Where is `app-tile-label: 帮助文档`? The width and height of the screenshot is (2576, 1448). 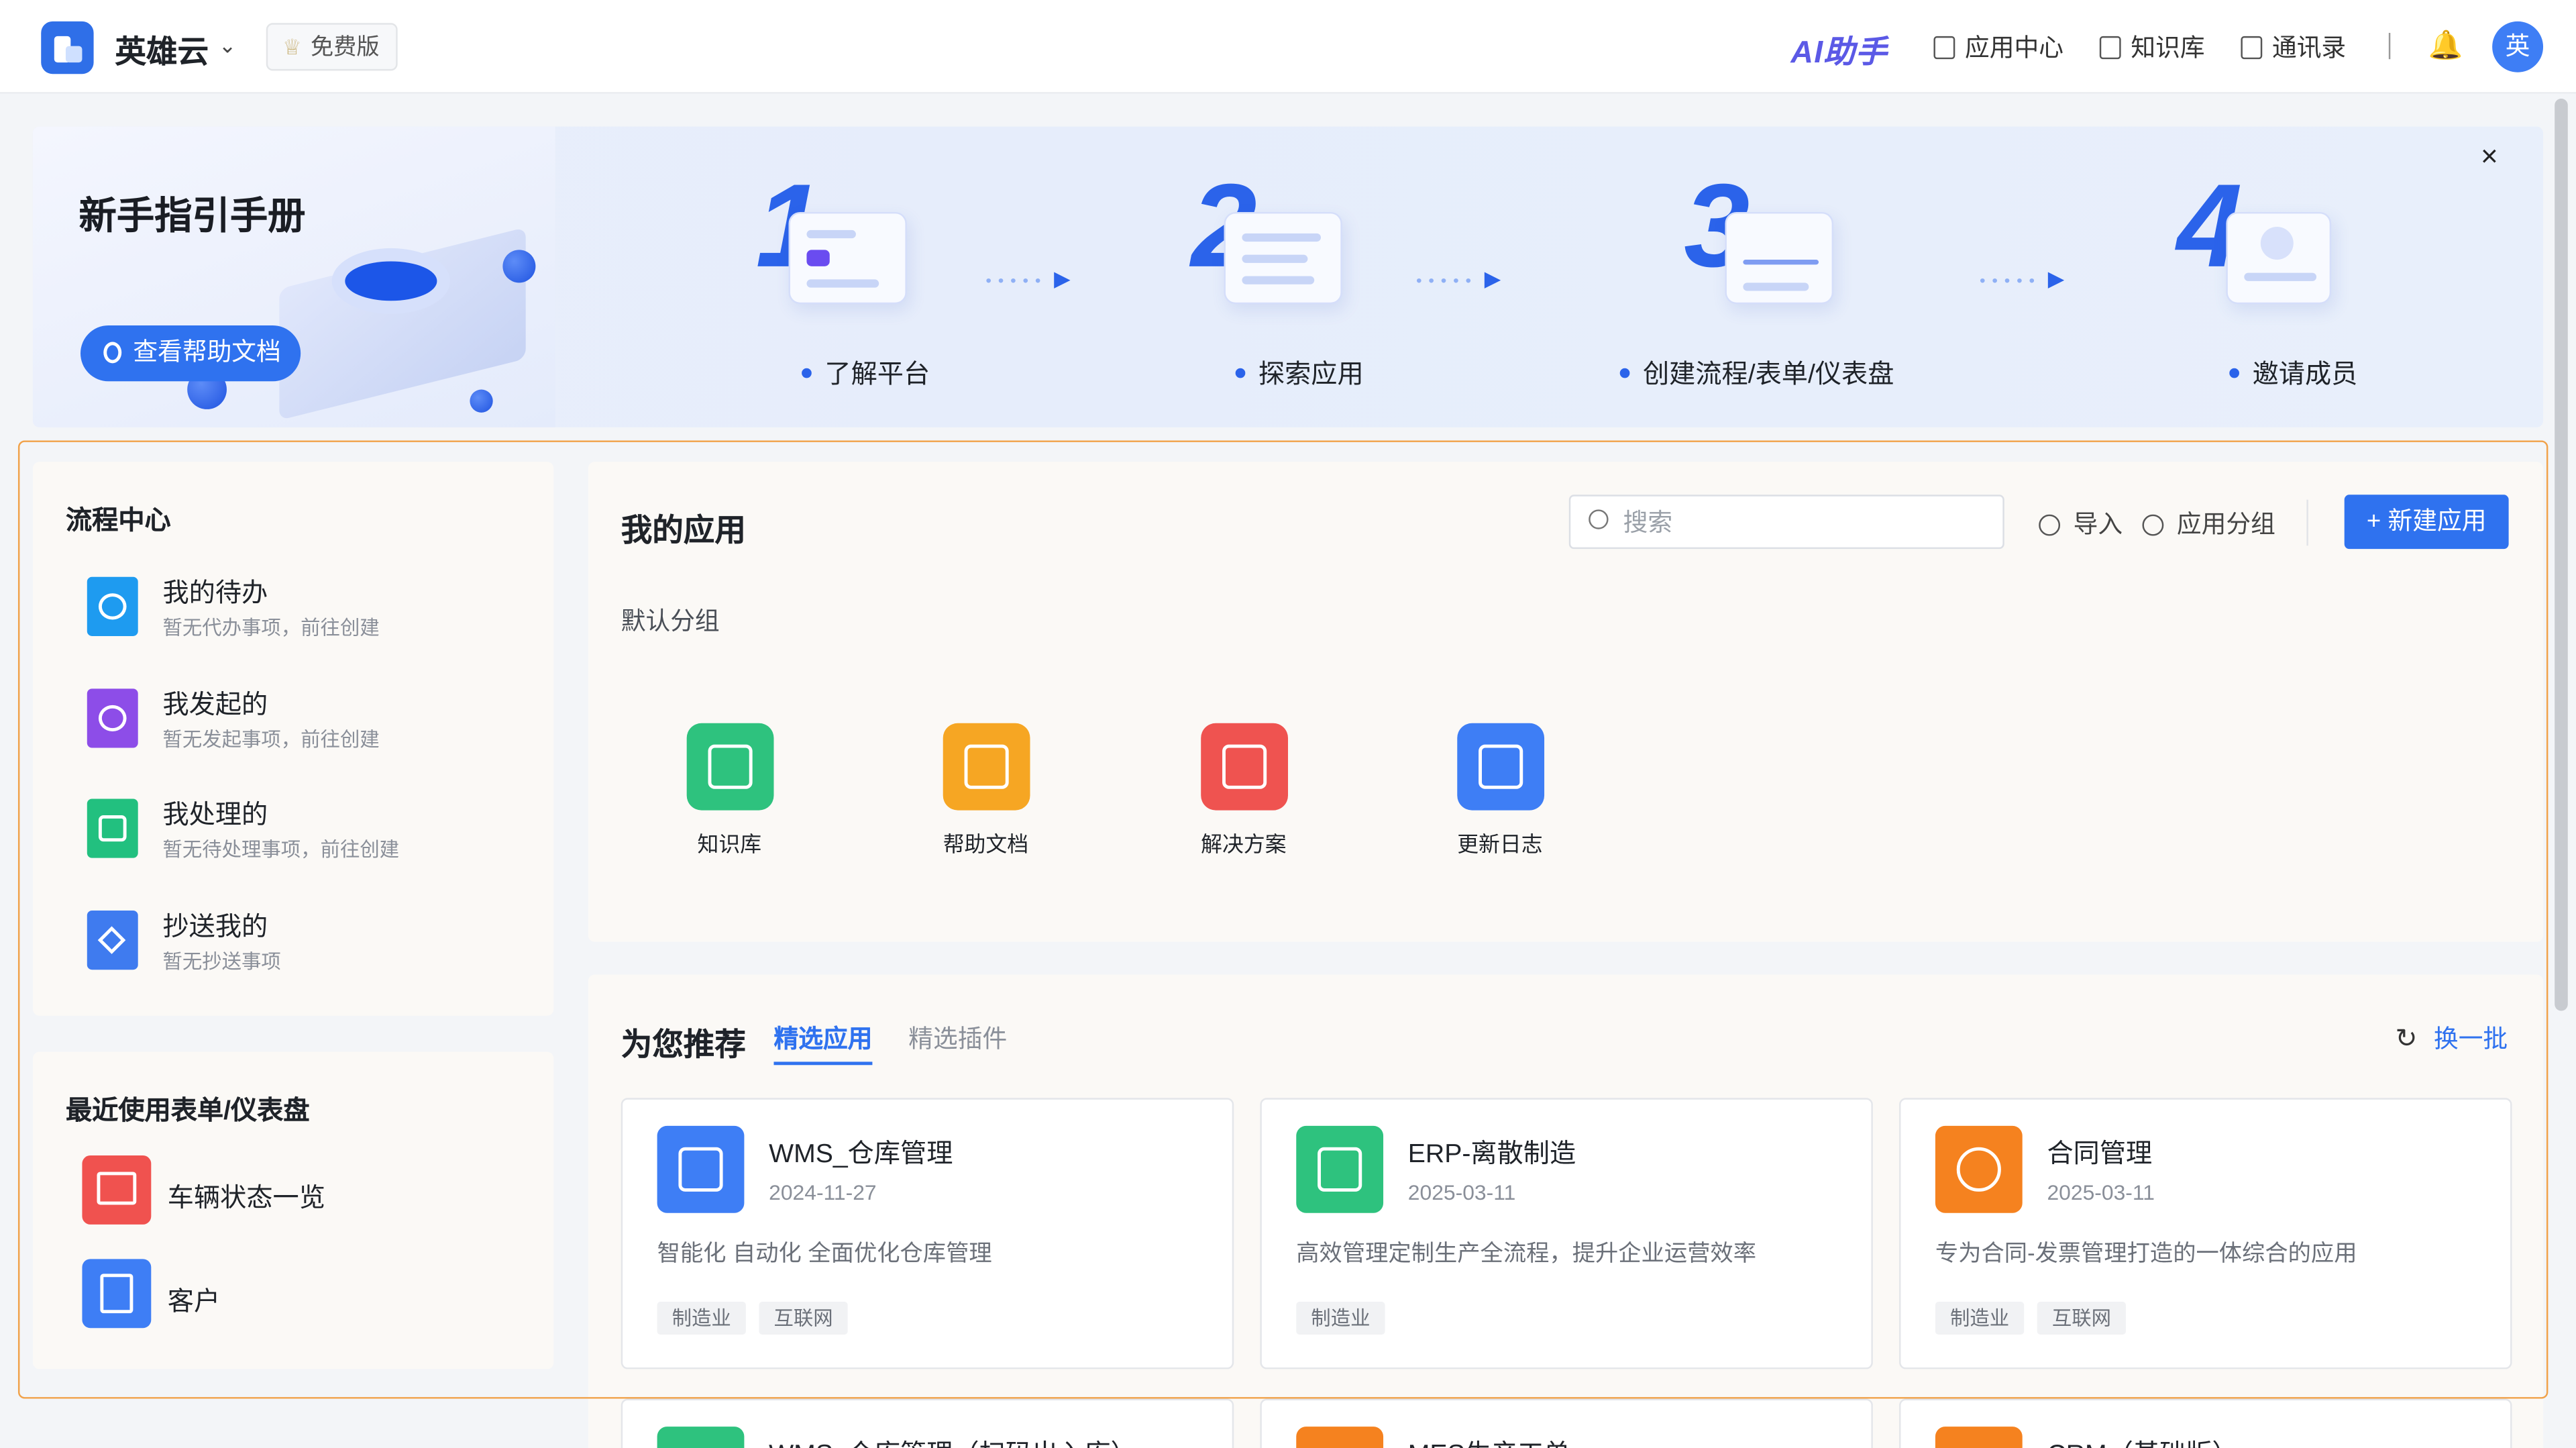 app-tile-label: 帮助文档 is located at coordinates (986, 844).